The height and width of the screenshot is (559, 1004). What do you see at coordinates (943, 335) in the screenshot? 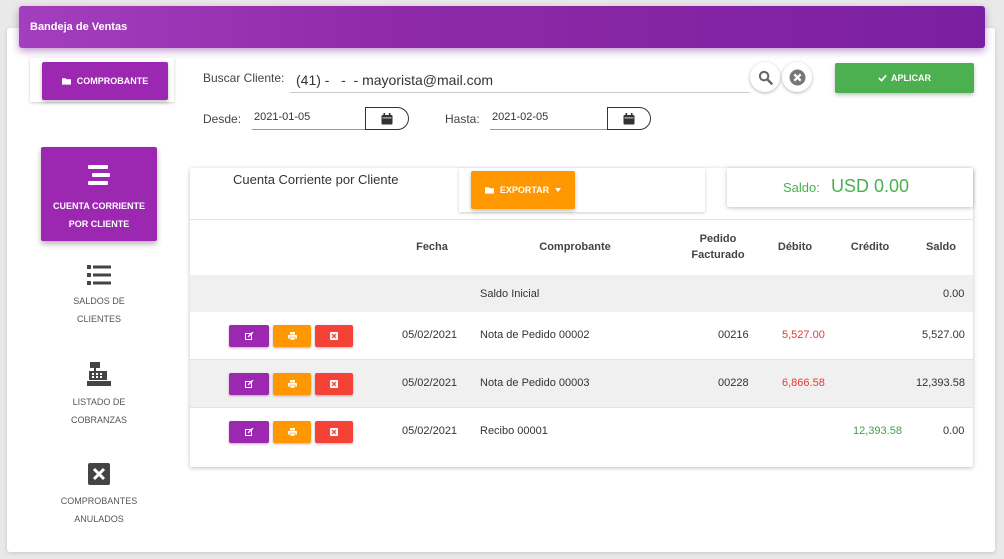
I see `cell-saldo: 5,527.00` at bounding box center [943, 335].